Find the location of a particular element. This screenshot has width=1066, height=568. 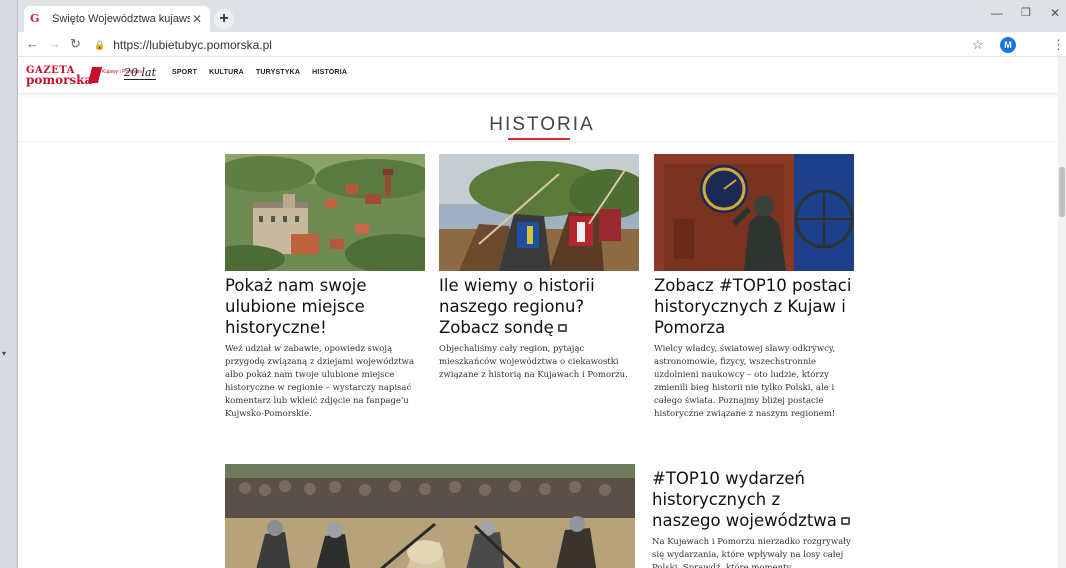

bookmark-star-icon: ☆ is located at coordinates (978, 45).